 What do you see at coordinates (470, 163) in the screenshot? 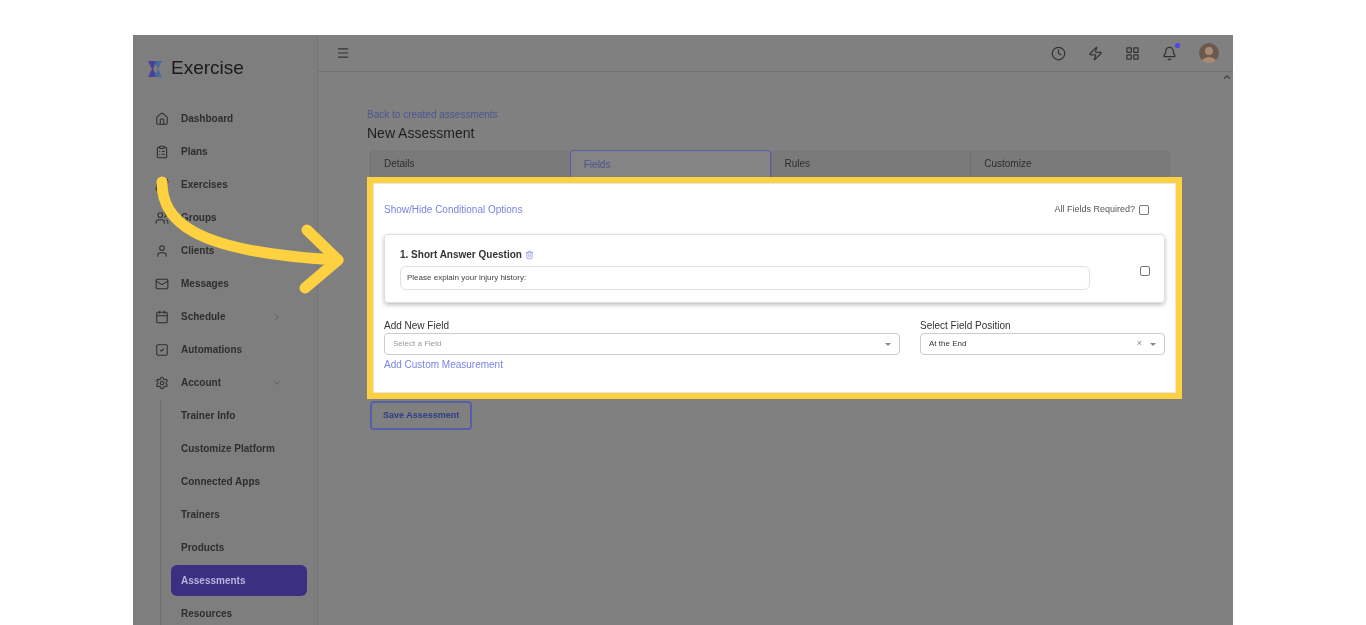
I see `tab: Details` at bounding box center [470, 163].